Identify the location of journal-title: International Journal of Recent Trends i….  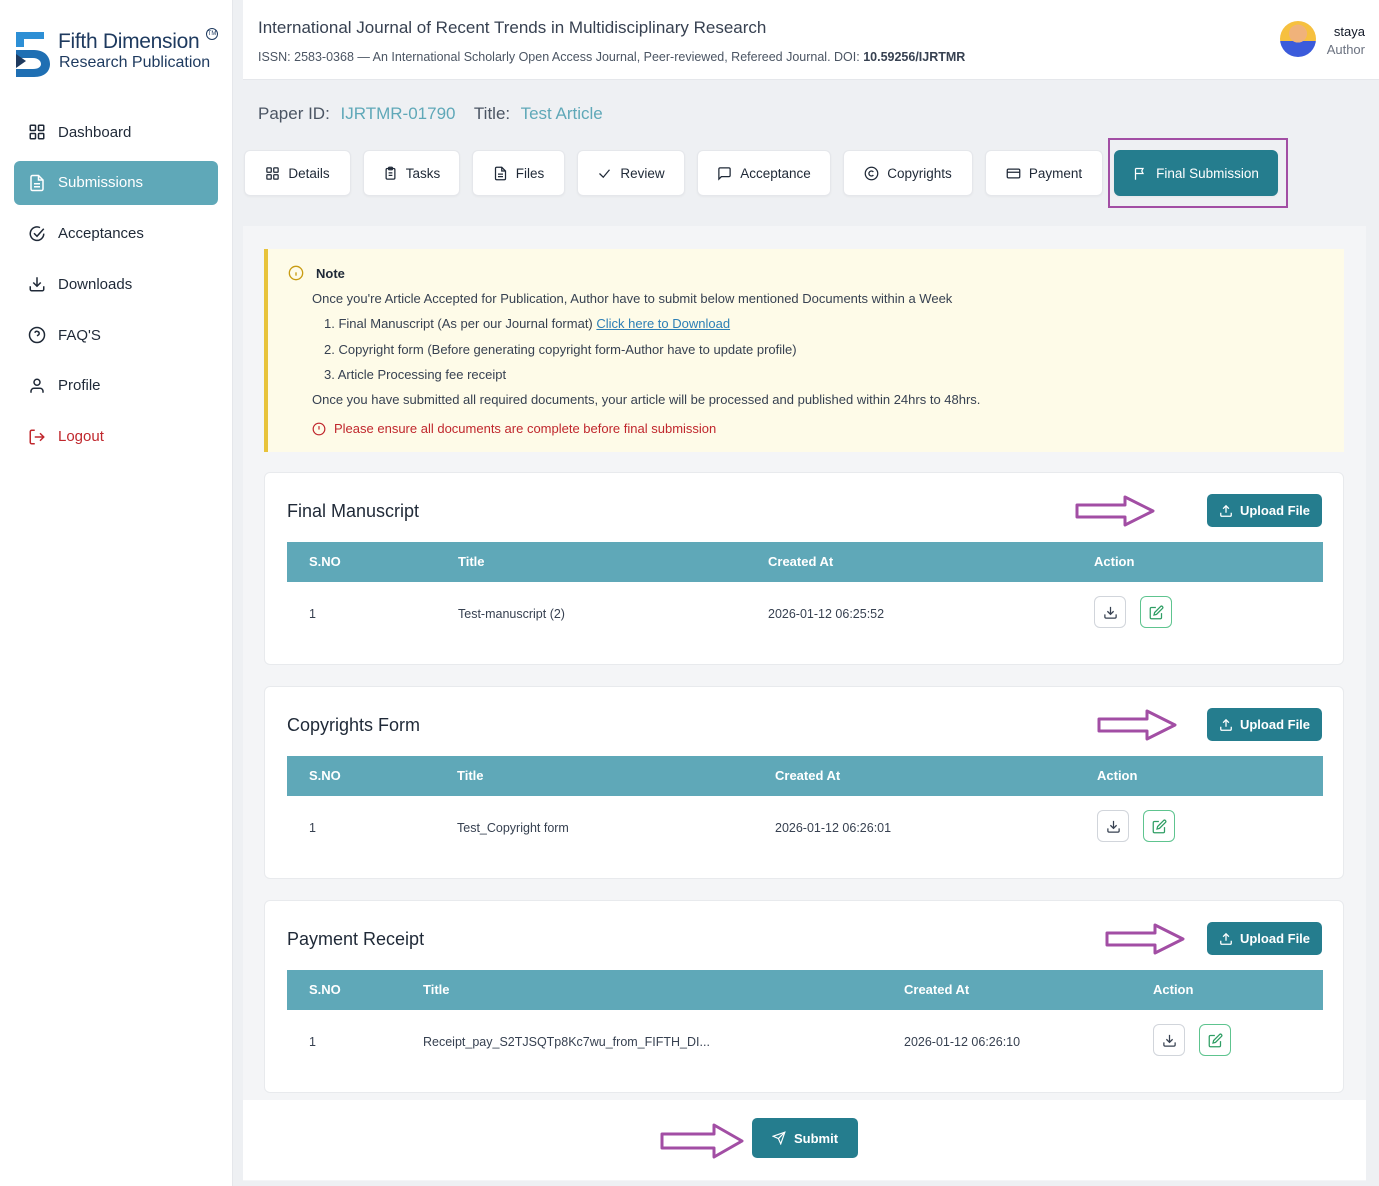
(512, 27).